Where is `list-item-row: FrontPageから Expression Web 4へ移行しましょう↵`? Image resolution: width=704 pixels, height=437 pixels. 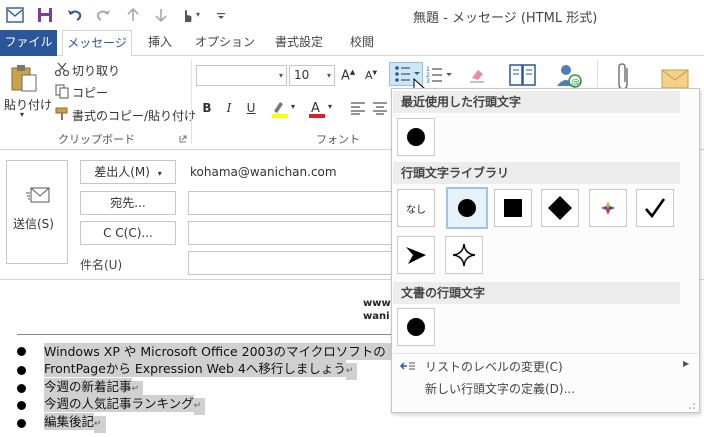 list-item-row: FrontPageから Expression Web 4へ移行しましょう↵ is located at coordinates (201, 370).